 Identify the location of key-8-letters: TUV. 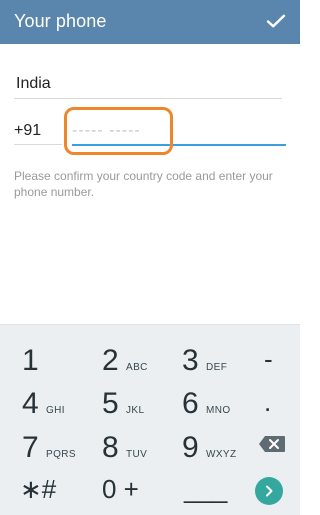
(137, 454).